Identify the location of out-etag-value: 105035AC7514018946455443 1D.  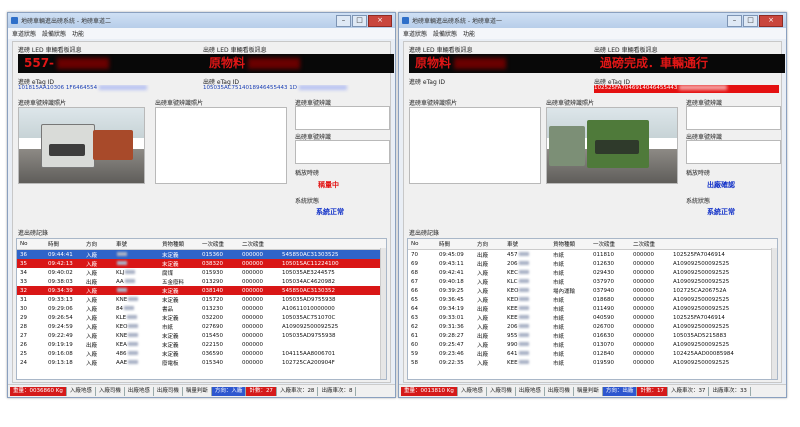
(295, 89).